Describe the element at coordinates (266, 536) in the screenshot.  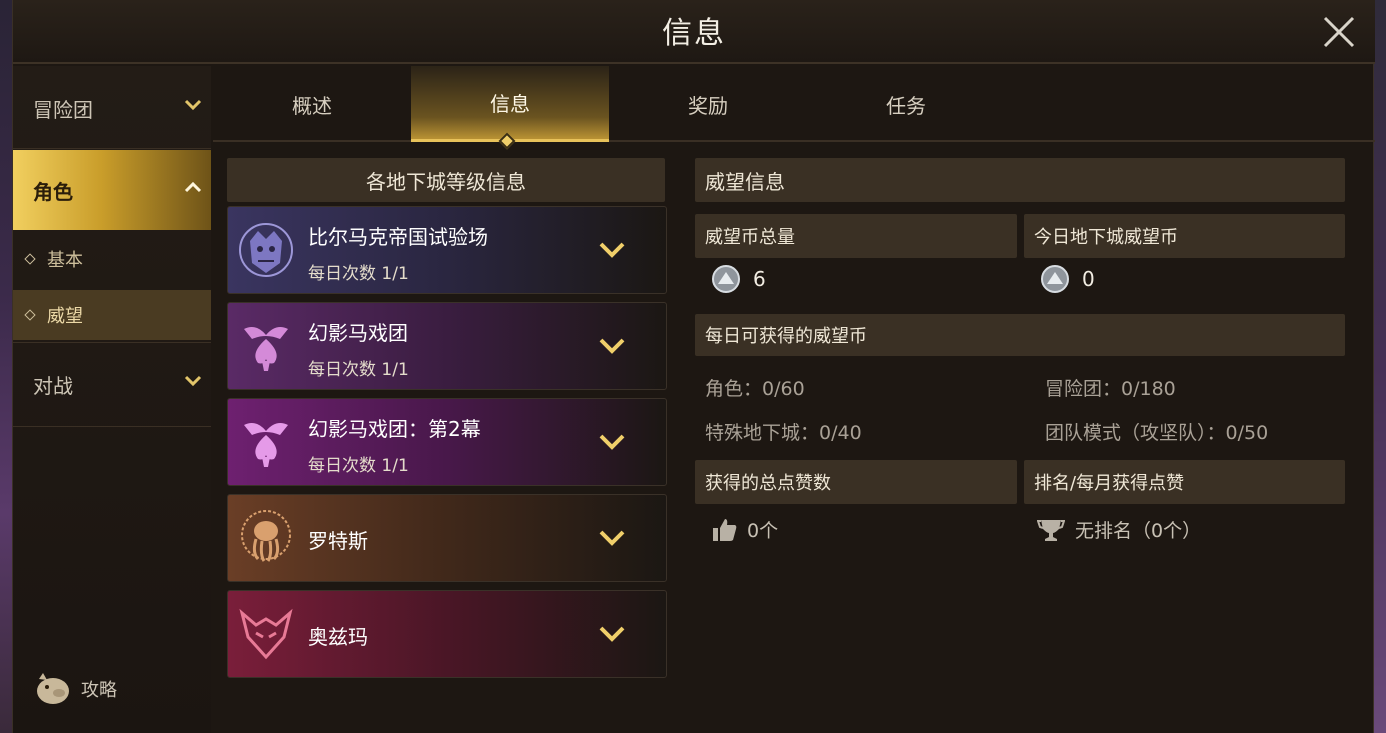
I see `tentacle-emblem-icon` at that location.